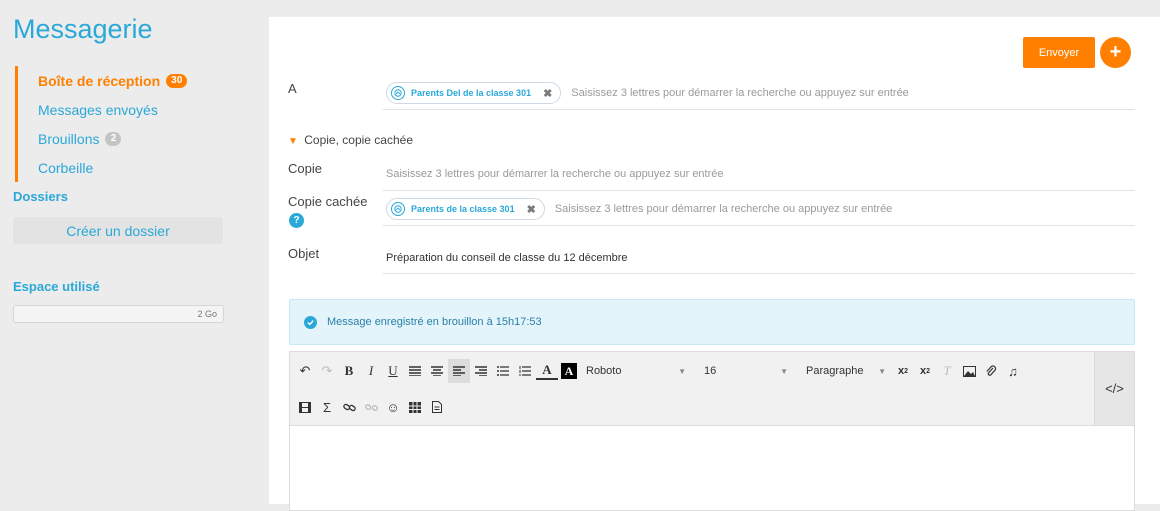 This screenshot has height=511, width=1160. I want to click on font-size-value: 16, so click(710, 371).